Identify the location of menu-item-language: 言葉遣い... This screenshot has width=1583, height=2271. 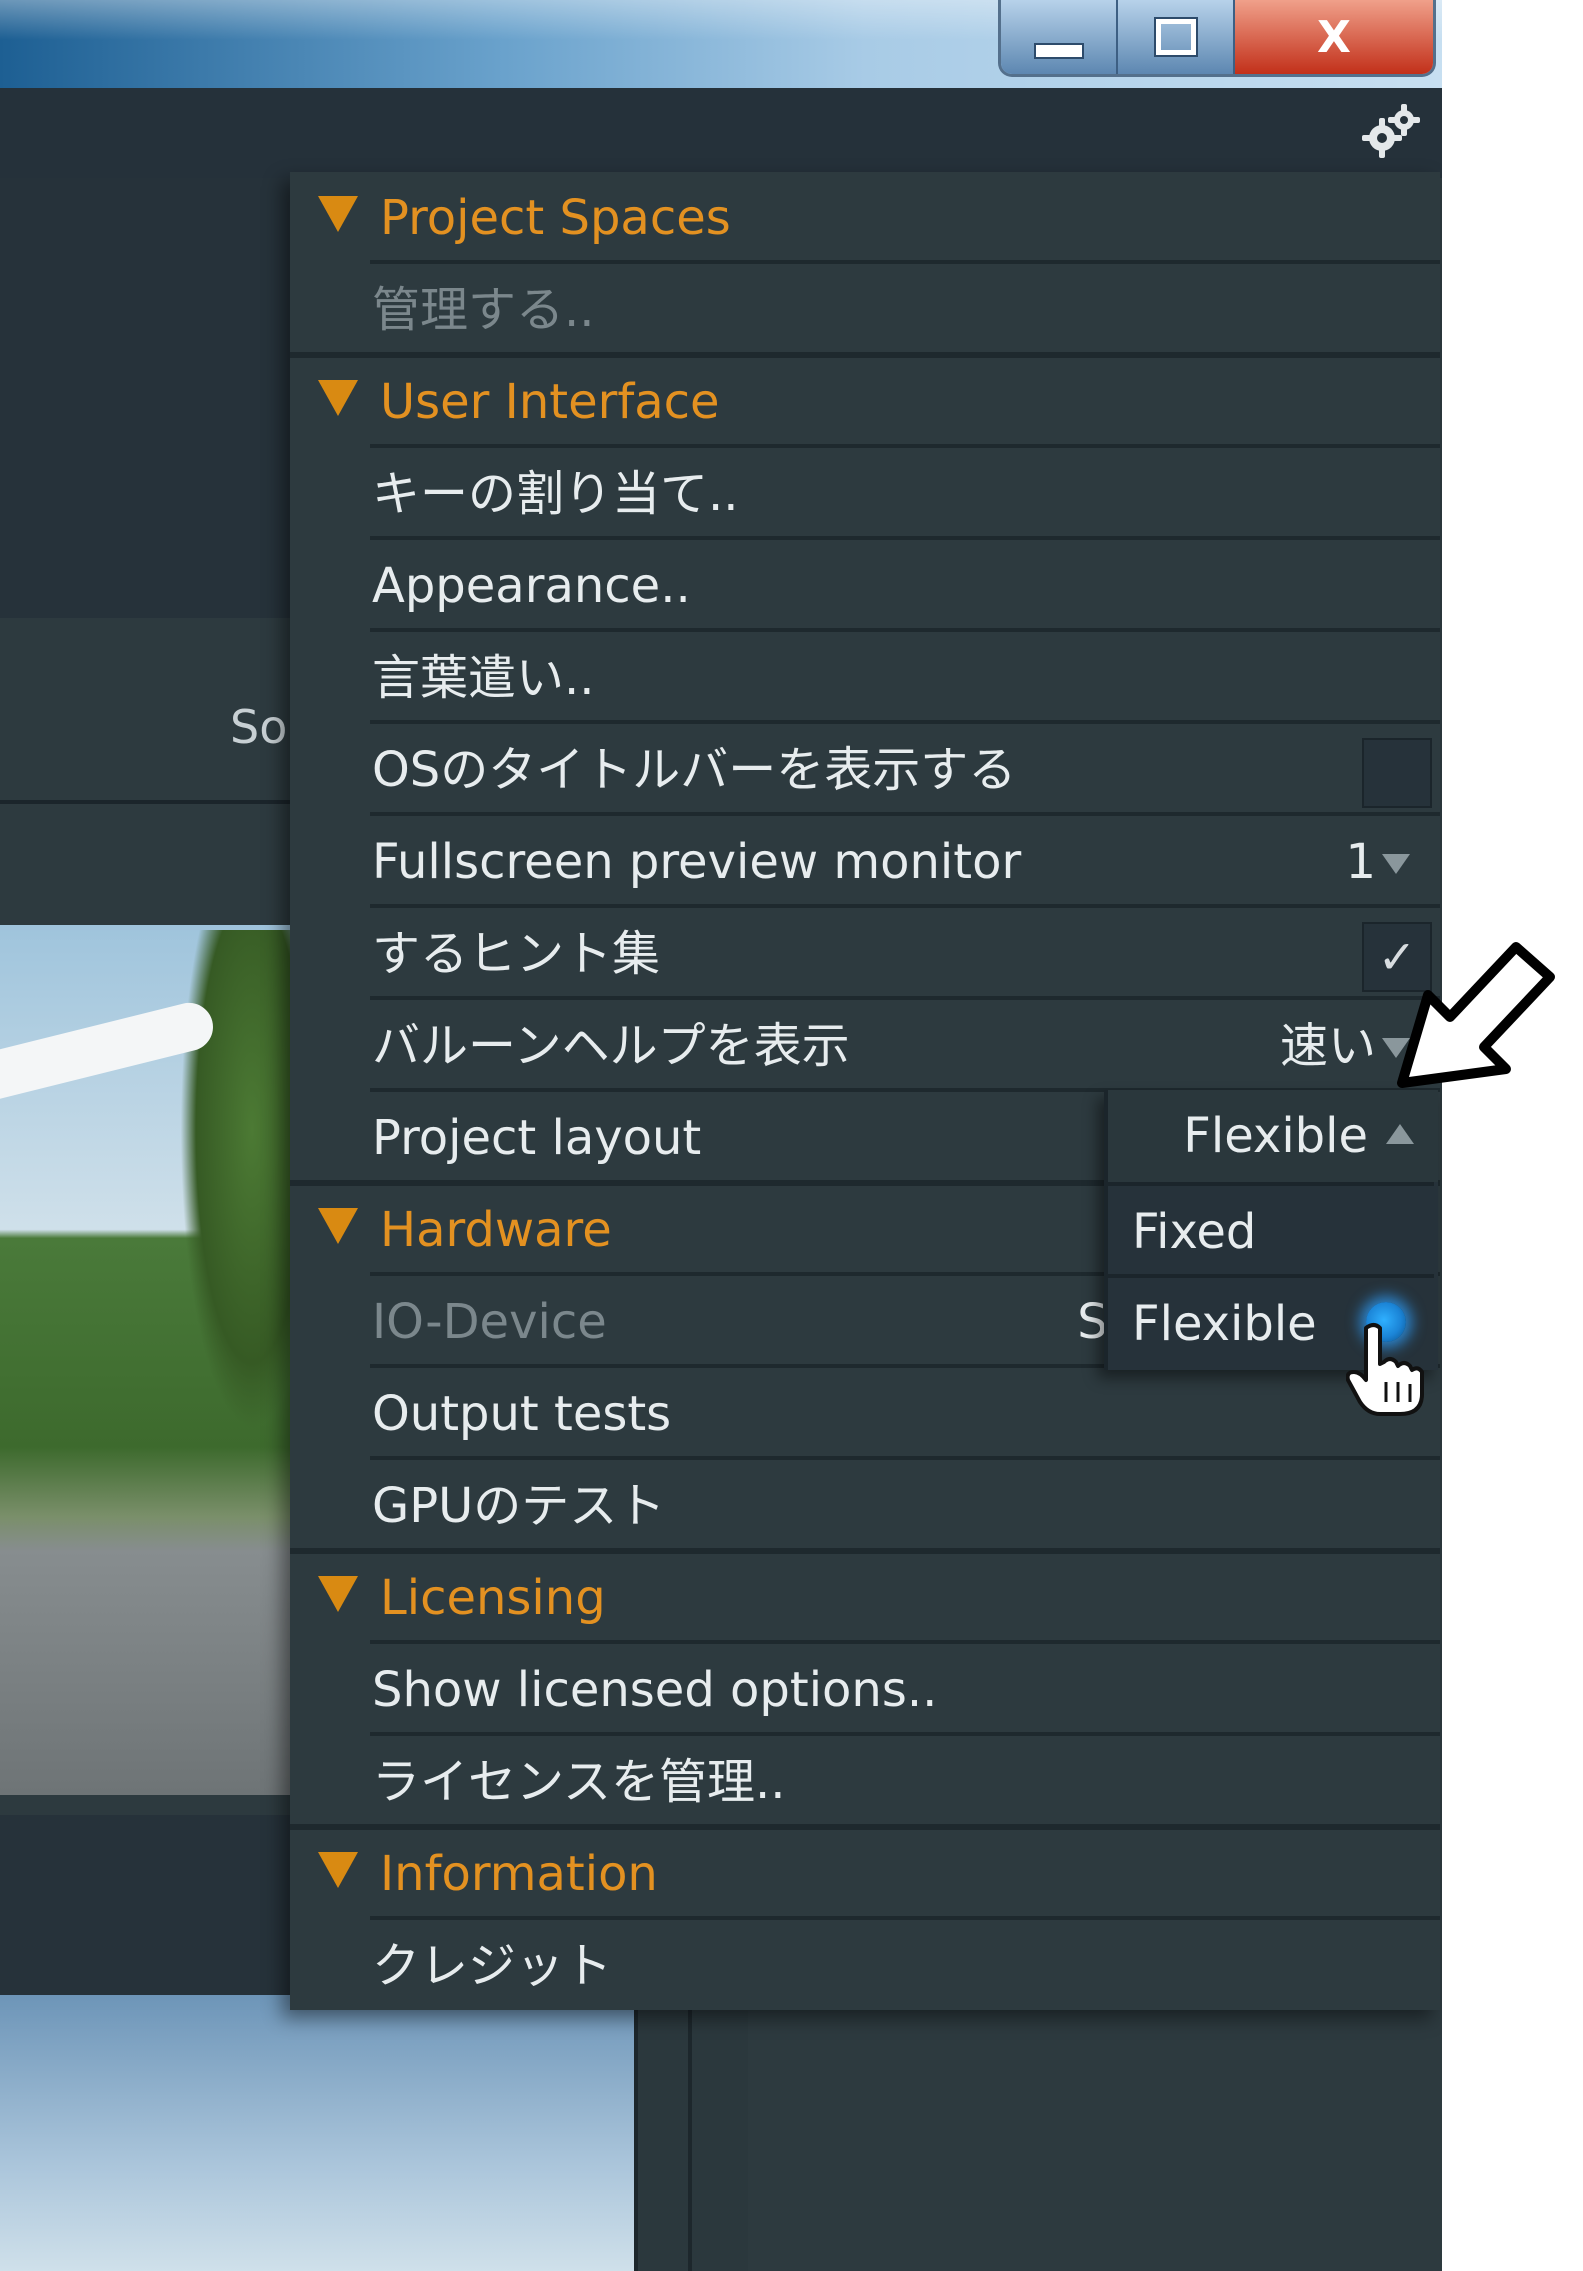
(865, 678).